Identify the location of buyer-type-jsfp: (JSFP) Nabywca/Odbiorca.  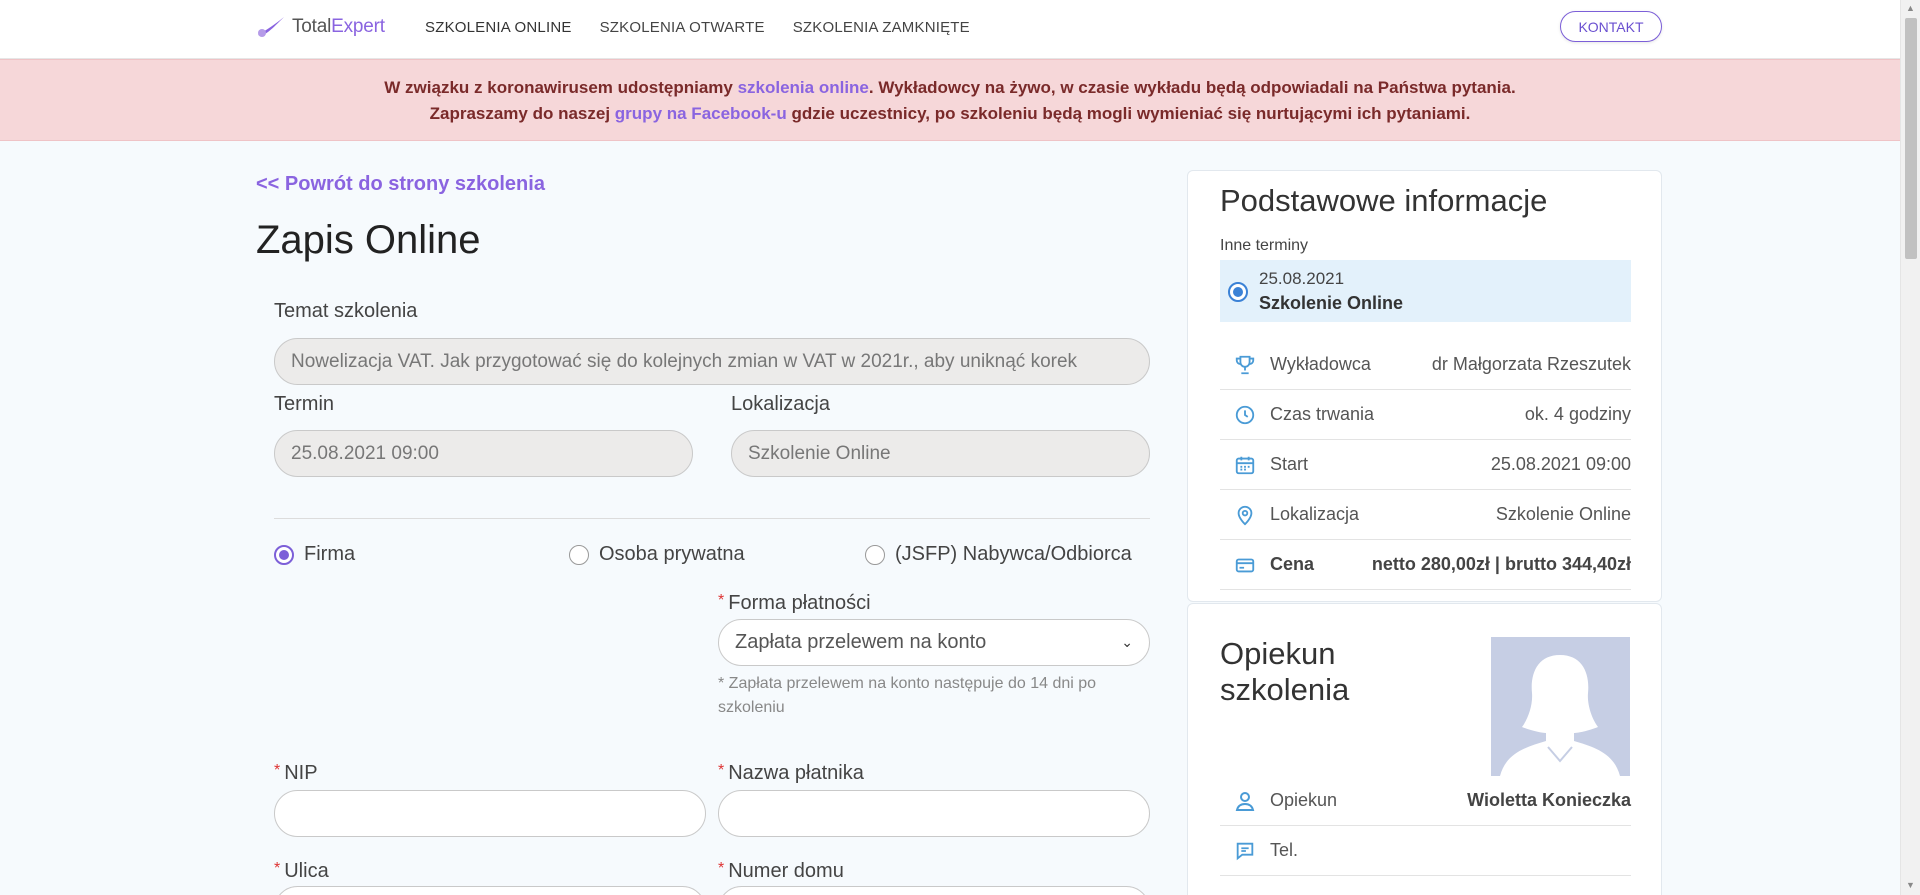
(998, 554).